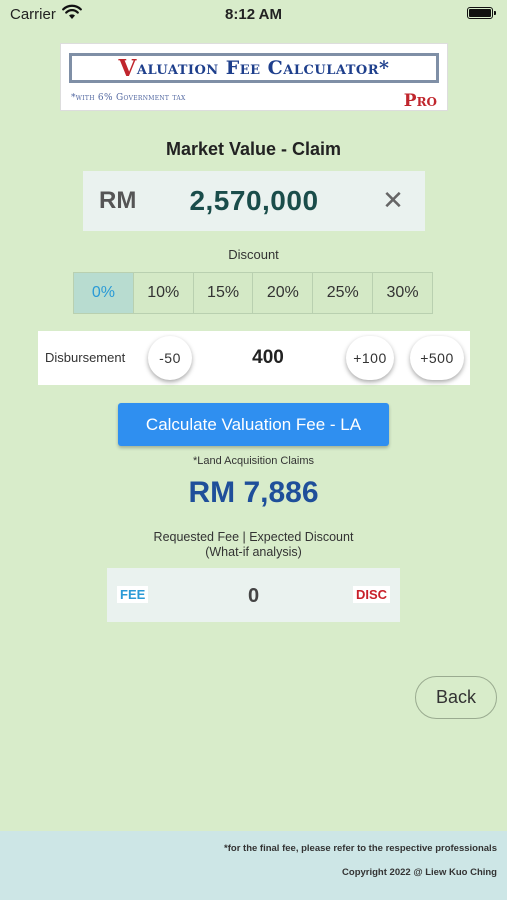 Image resolution: width=507 pixels, height=900 pixels. I want to click on minus-50-button: -50, so click(170, 358).